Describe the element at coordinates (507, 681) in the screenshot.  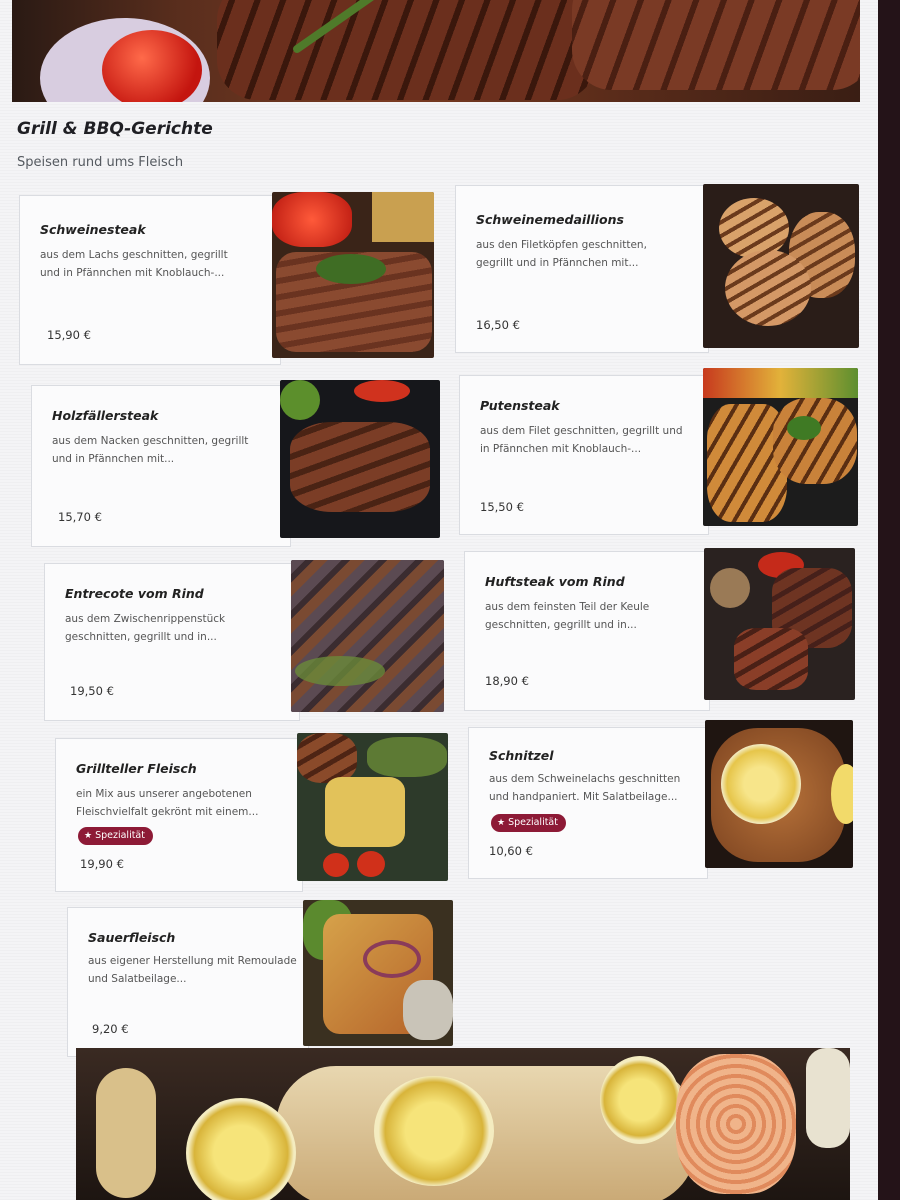
I see `dish-price: 18,90 €` at that location.